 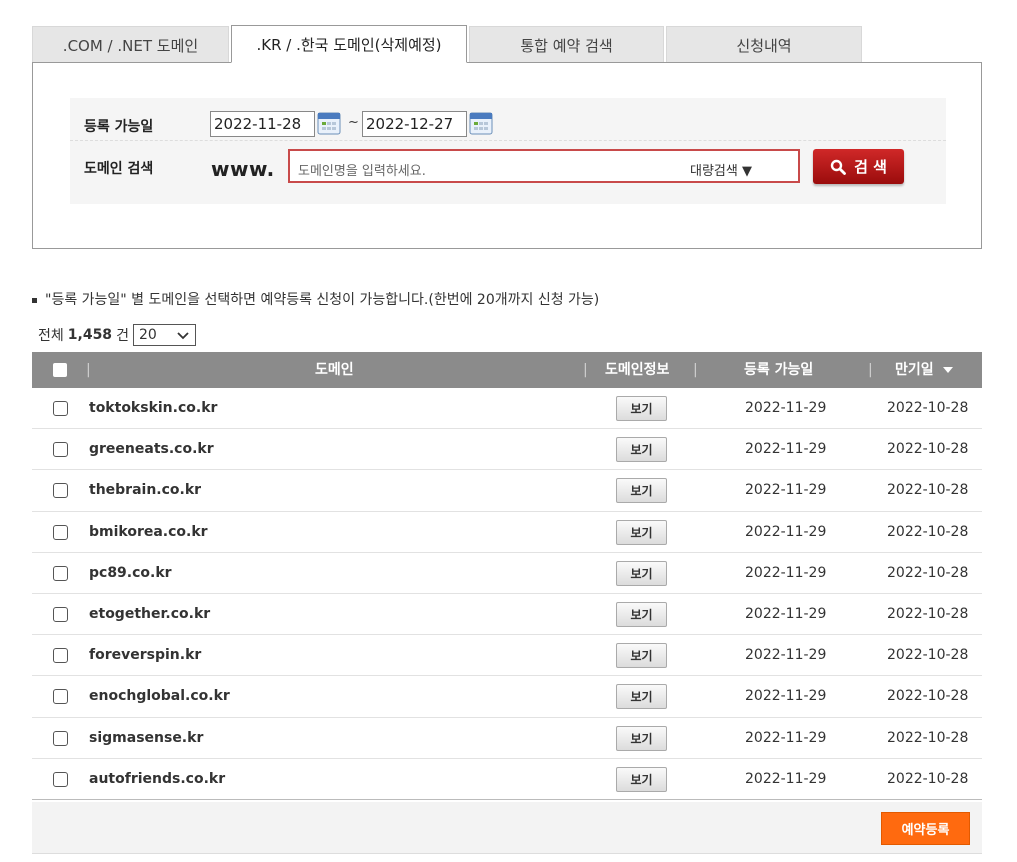 I want to click on row-domain: etogether.co.kr, so click(x=150, y=613).